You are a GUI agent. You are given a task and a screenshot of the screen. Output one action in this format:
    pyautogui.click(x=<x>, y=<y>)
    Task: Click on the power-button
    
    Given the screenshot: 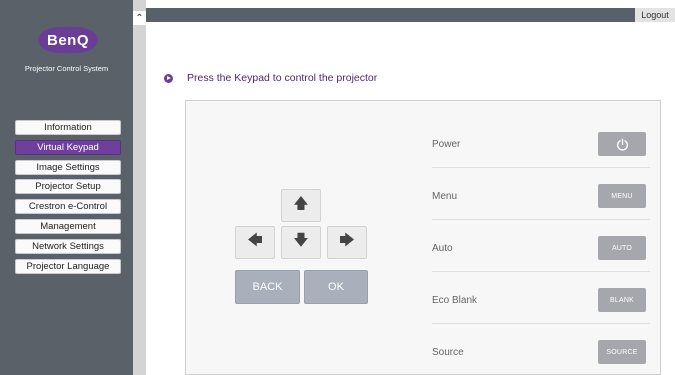 What is the action you would take?
    pyautogui.click(x=622, y=144)
    